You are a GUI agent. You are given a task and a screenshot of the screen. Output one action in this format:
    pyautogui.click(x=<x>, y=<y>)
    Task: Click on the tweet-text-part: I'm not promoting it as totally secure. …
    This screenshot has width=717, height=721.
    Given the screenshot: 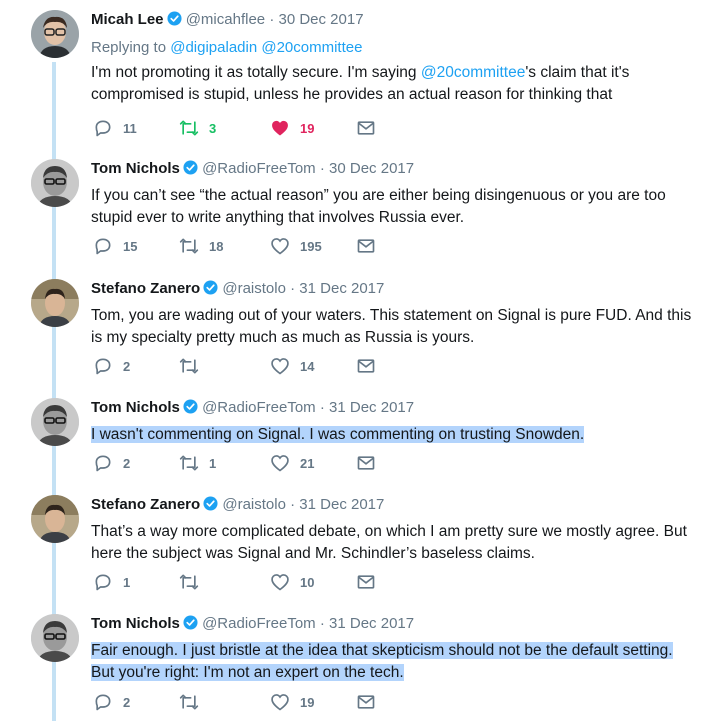 What is the action you would take?
    pyautogui.click(x=256, y=72)
    